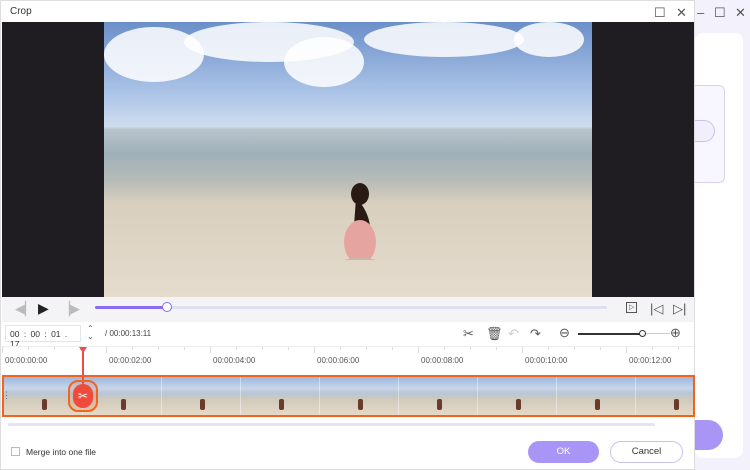 This screenshot has height=470, width=750. What do you see at coordinates (348, 309) in the screenshot?
I see `playback-bar` at bounding box center [348, 309].